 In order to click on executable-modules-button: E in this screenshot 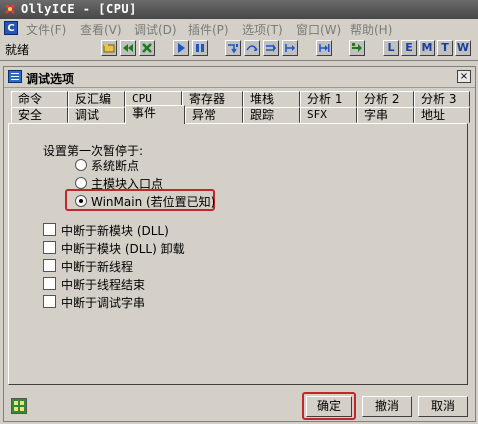, I will do `click(409, 48)`.